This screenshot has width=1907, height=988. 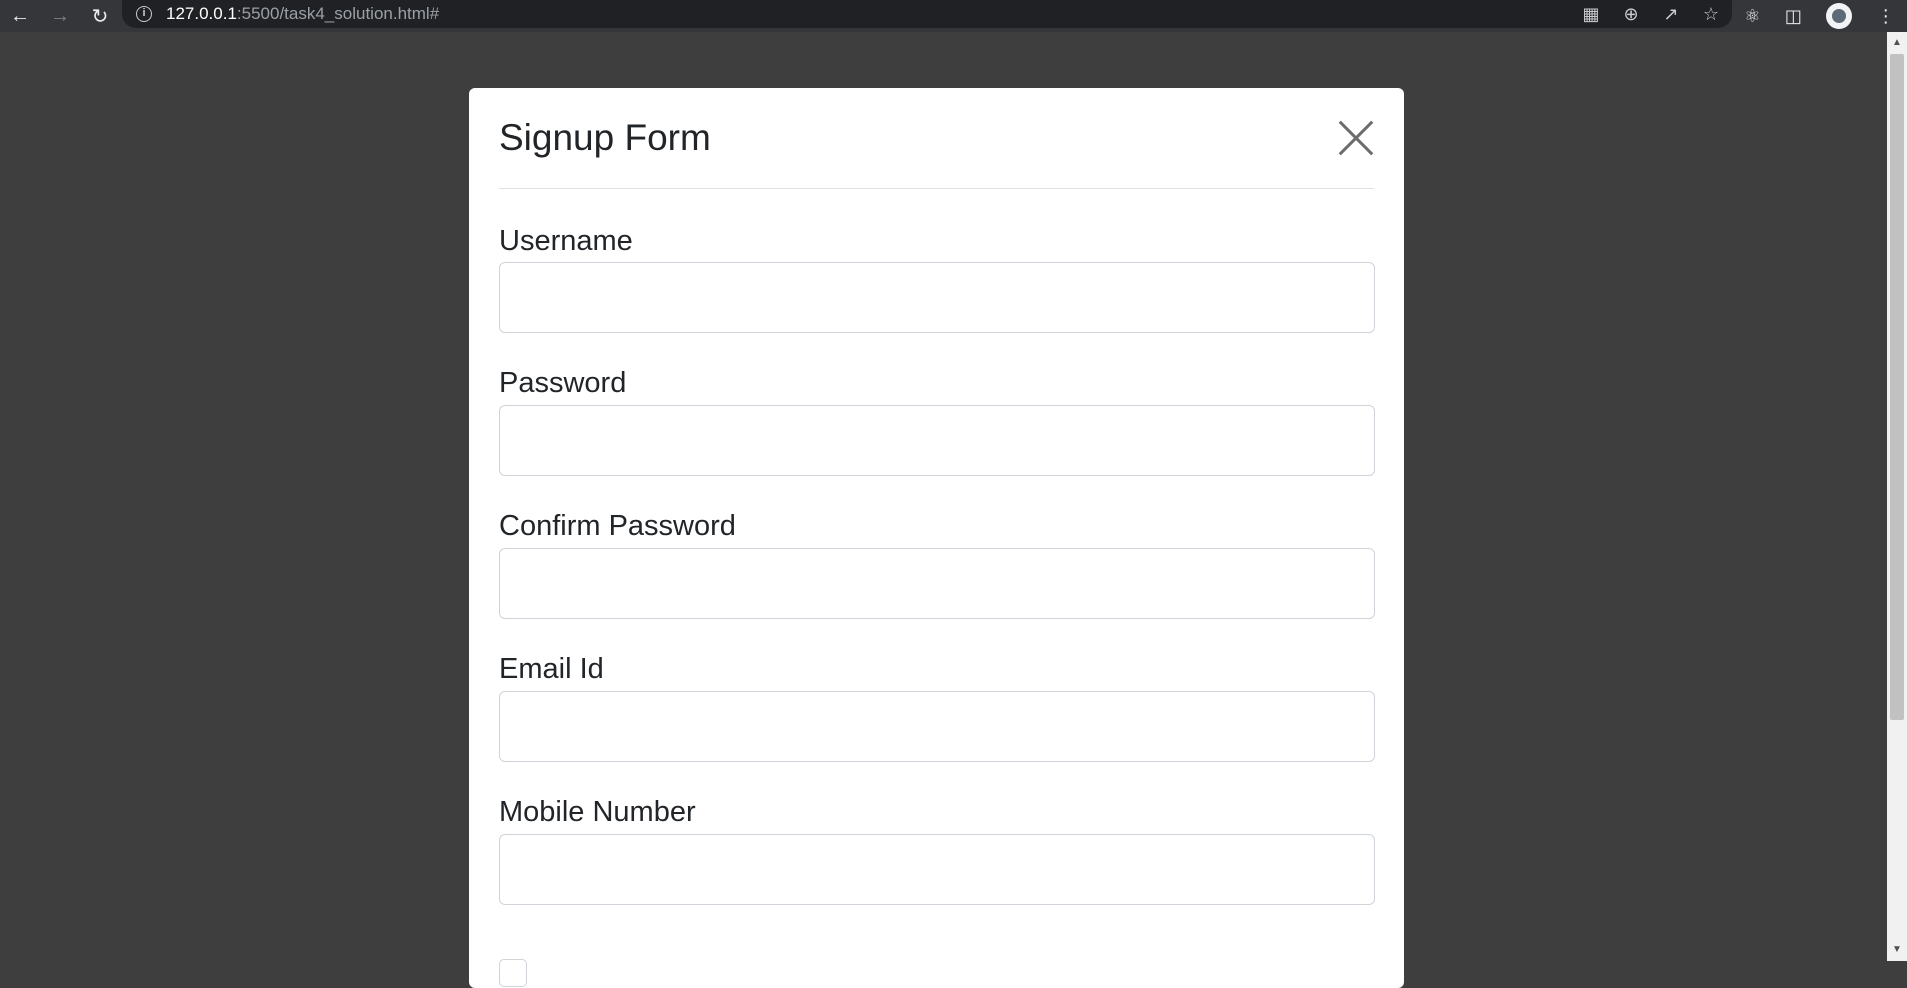 I want to click on kebab-menu-icon: ⋮, so click(x=1886, y=16).